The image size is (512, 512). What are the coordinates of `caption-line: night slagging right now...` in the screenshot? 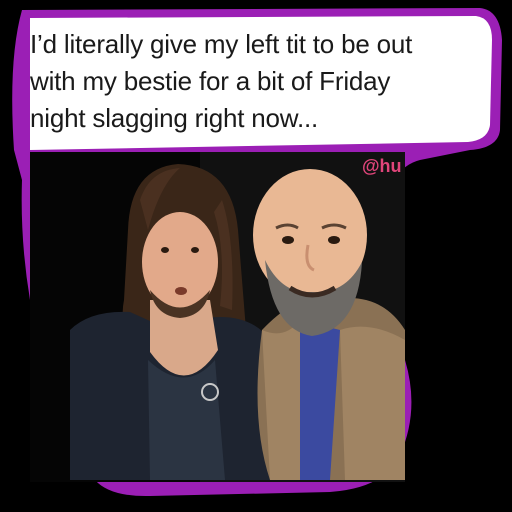 It's located at (174, 118).